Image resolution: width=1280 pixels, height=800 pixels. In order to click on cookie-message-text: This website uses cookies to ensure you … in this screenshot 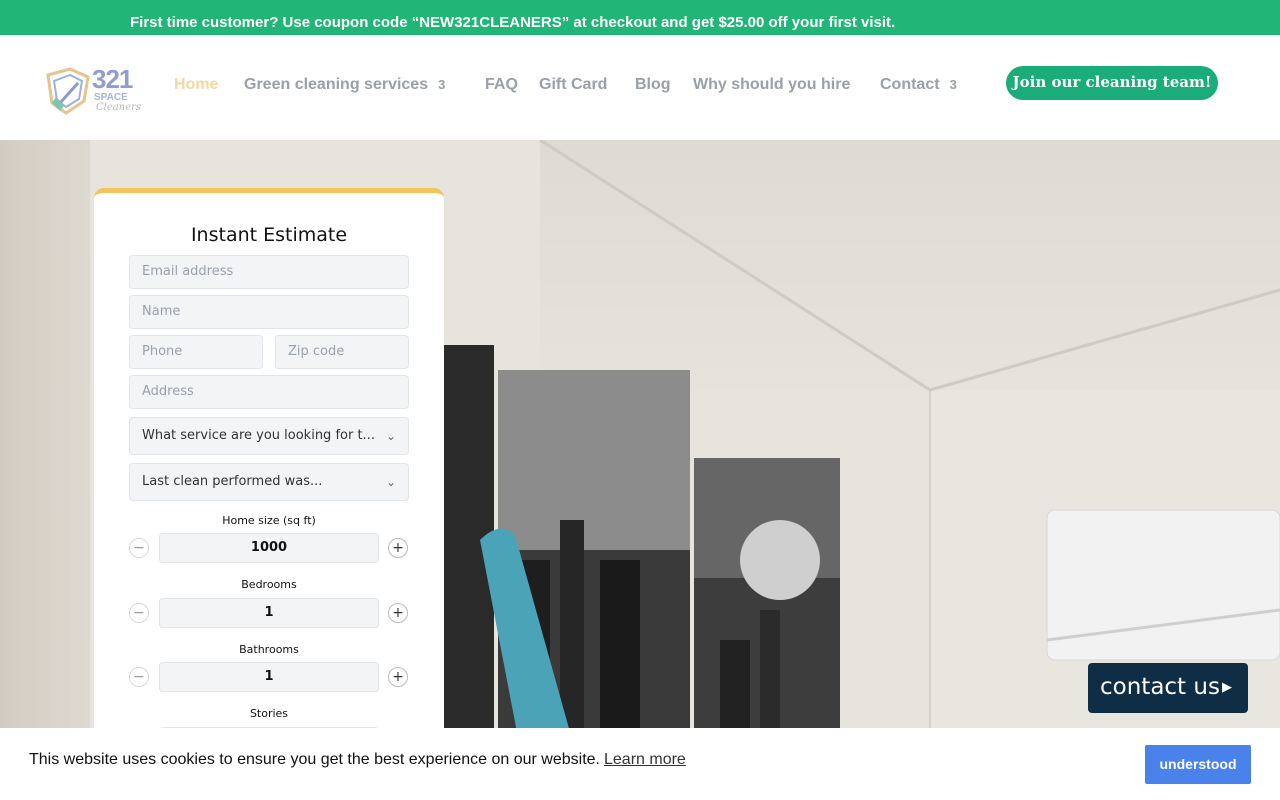, I will do `click(314, 759)`.